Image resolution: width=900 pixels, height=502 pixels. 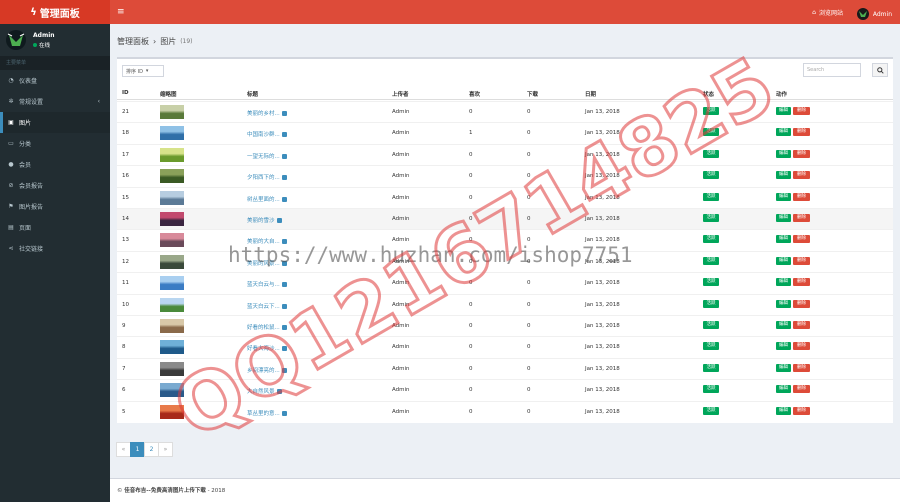 I want to click on table-row: 7 乡间漂亮的... Admin 0 0 Jan 13, 2018 活跃 编辑 删除, so click(x=505, y=368).